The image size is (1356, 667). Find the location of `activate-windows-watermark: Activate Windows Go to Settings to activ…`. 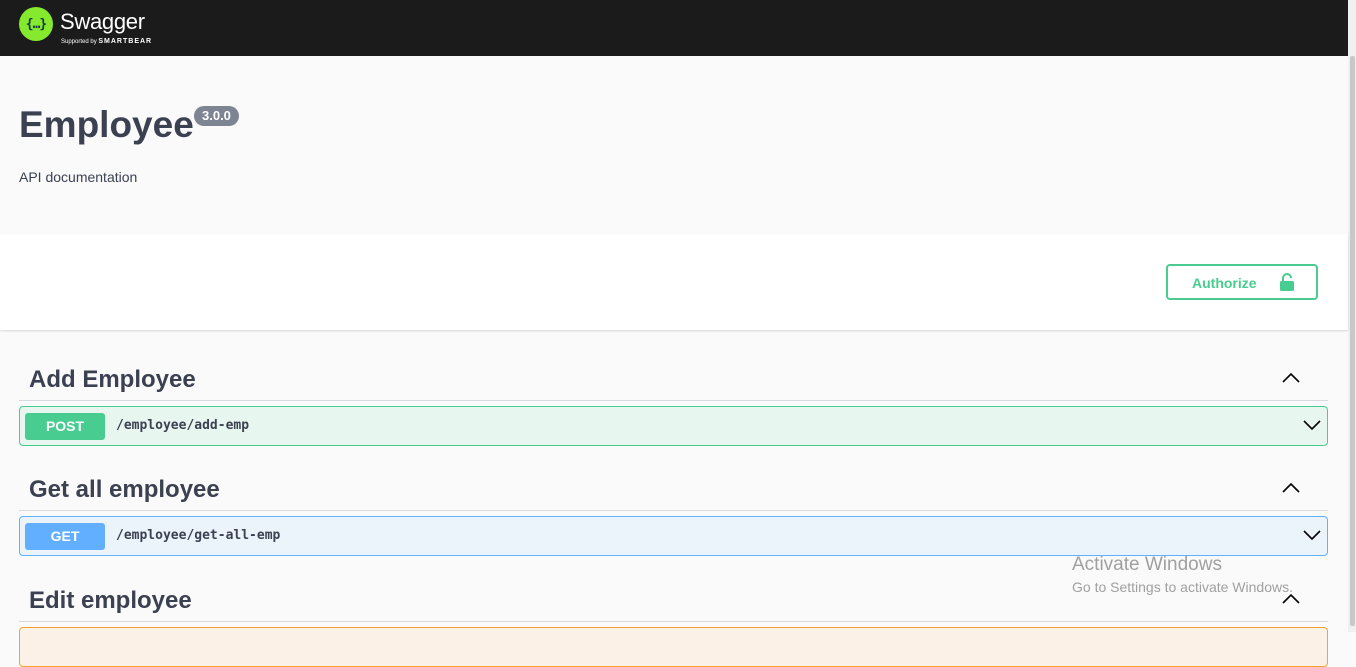

activate-windows-watermark: Activate Windows Go to Settings to activ… is located at coordinates (1182, 574).